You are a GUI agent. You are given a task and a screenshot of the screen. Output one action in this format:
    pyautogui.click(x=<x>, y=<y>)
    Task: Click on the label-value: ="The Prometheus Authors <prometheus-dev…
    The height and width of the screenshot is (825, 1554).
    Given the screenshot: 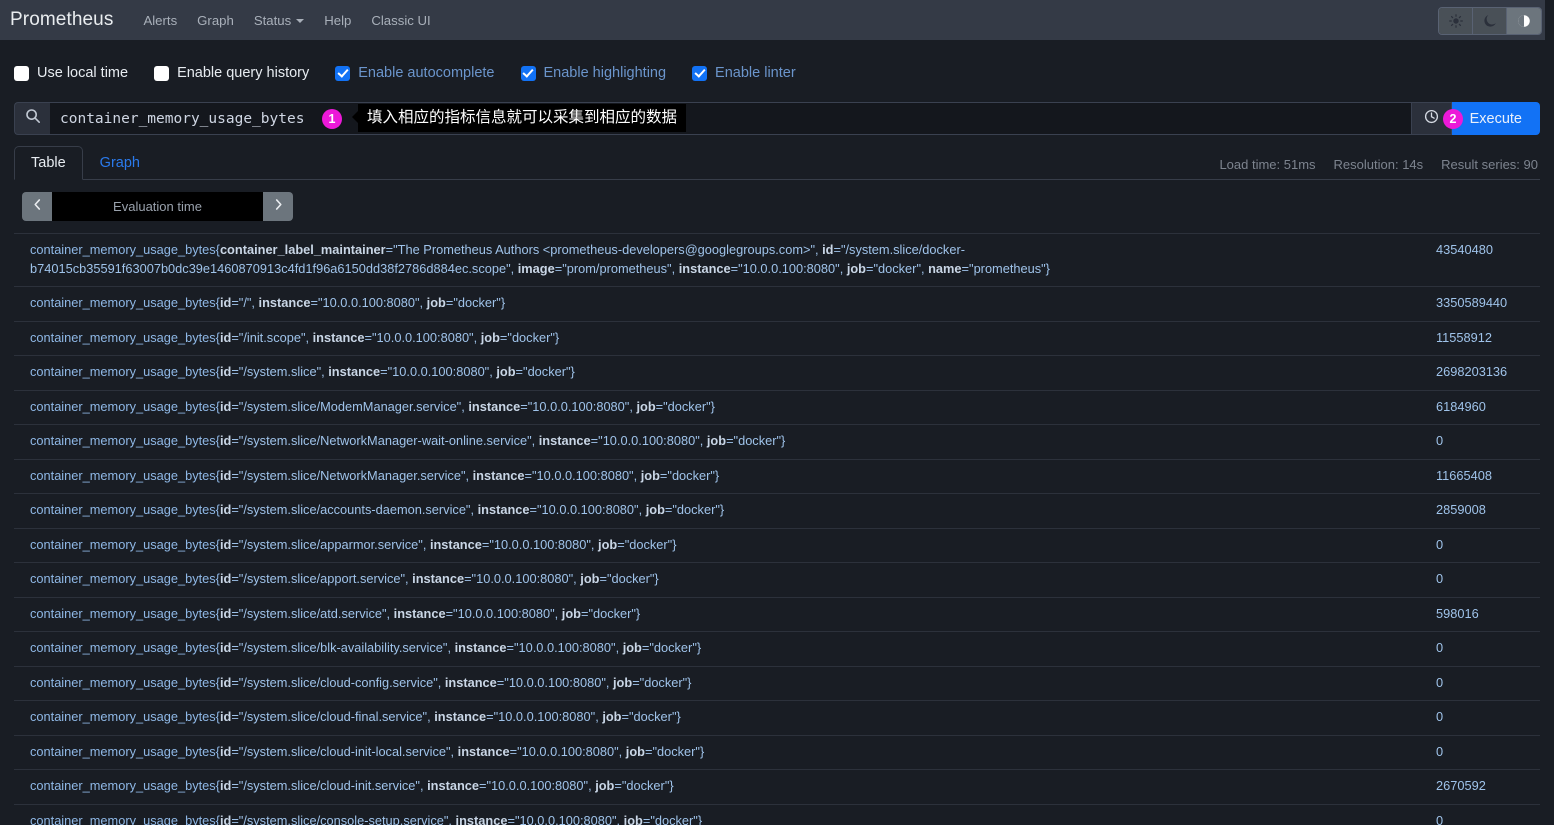 What is the action you would take?
    pyautogui.click(x=604, y=249)
    